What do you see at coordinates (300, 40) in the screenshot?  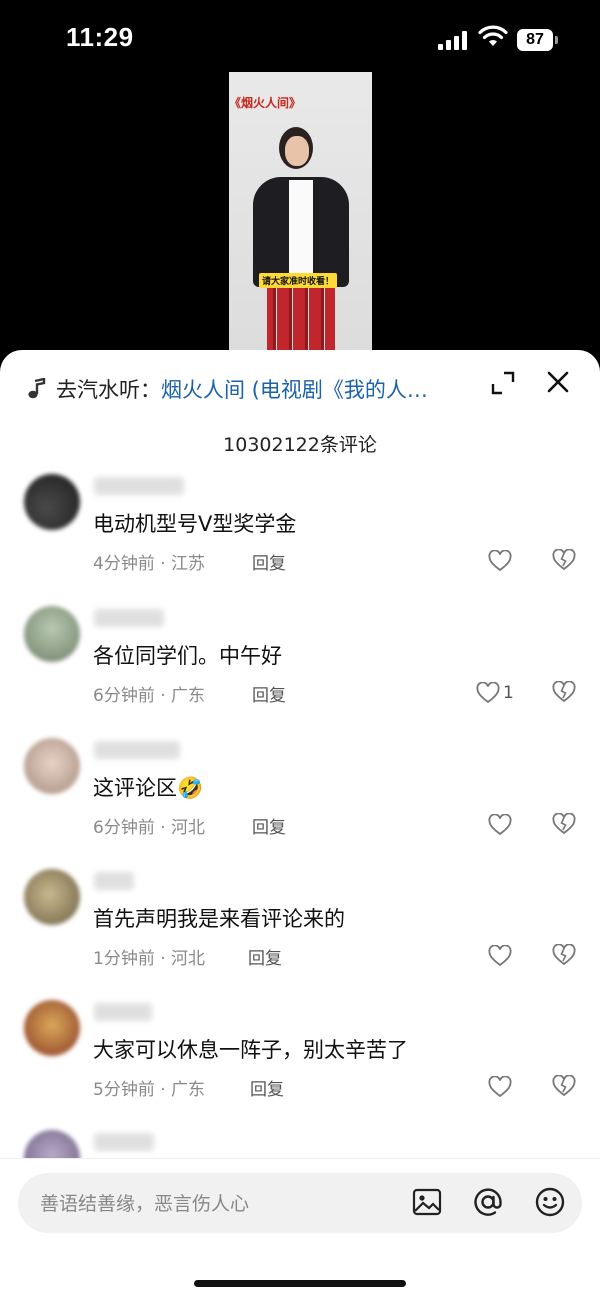 I see `status-bar: 11:29 87` at bounding box center [300, 40].